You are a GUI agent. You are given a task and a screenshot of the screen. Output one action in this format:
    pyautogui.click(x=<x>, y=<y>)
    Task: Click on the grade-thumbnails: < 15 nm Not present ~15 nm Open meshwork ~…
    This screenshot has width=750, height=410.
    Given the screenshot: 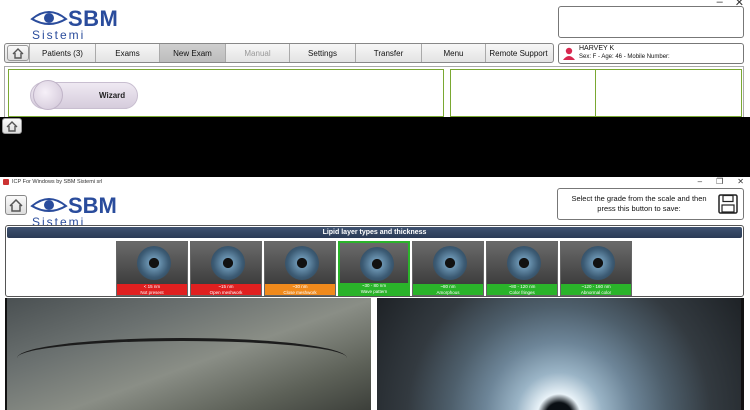 What is the action you would take?
    pyautogui.click(x=374, y=268)
    